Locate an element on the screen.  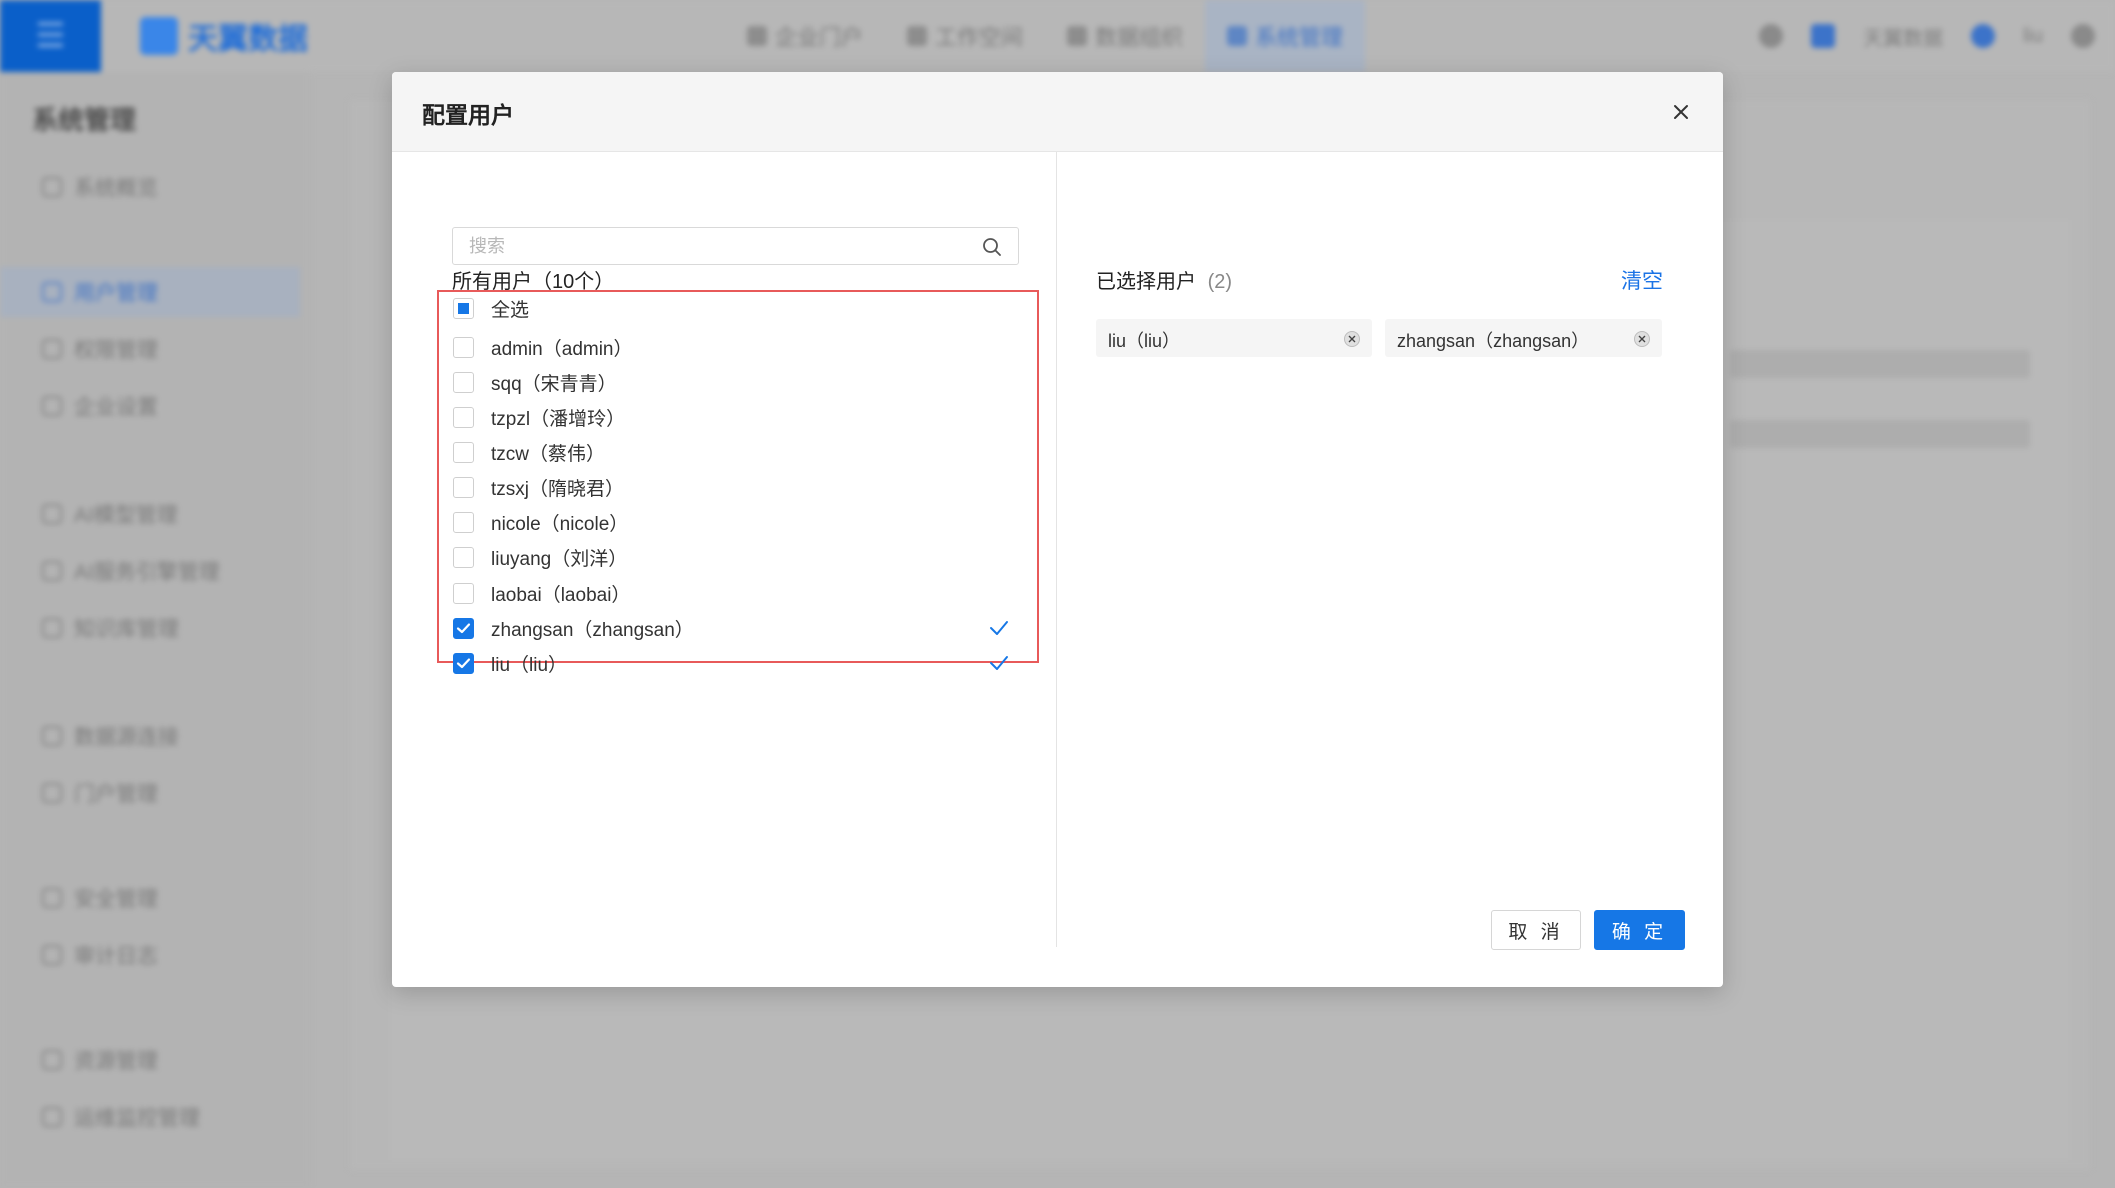
user-label: tzcw（蔡伟） is located at coordinates (548, 454).